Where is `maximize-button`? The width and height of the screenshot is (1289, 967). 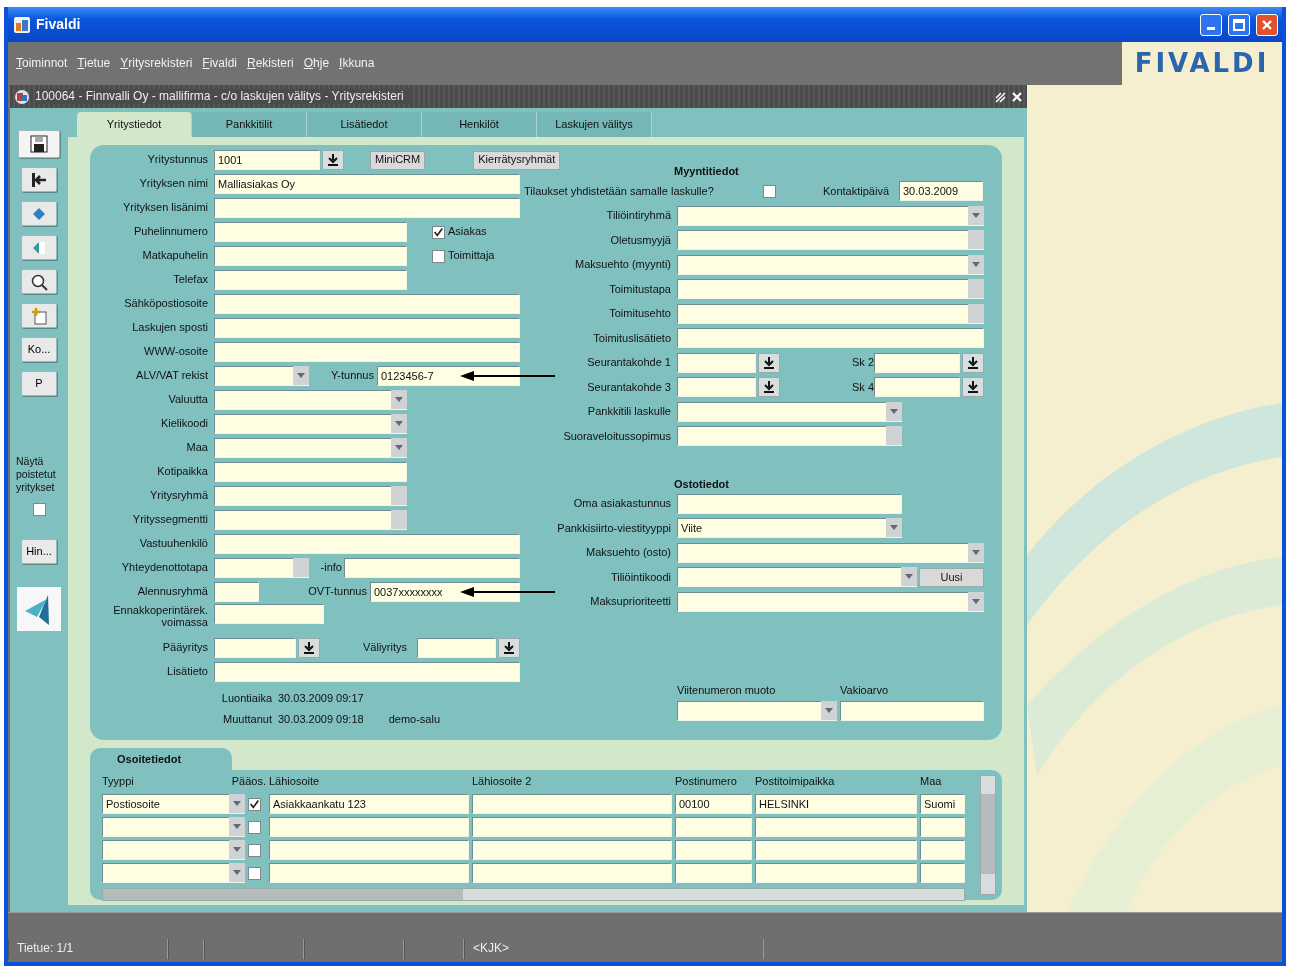 maximize-button is located at coordinates (1239, 24).